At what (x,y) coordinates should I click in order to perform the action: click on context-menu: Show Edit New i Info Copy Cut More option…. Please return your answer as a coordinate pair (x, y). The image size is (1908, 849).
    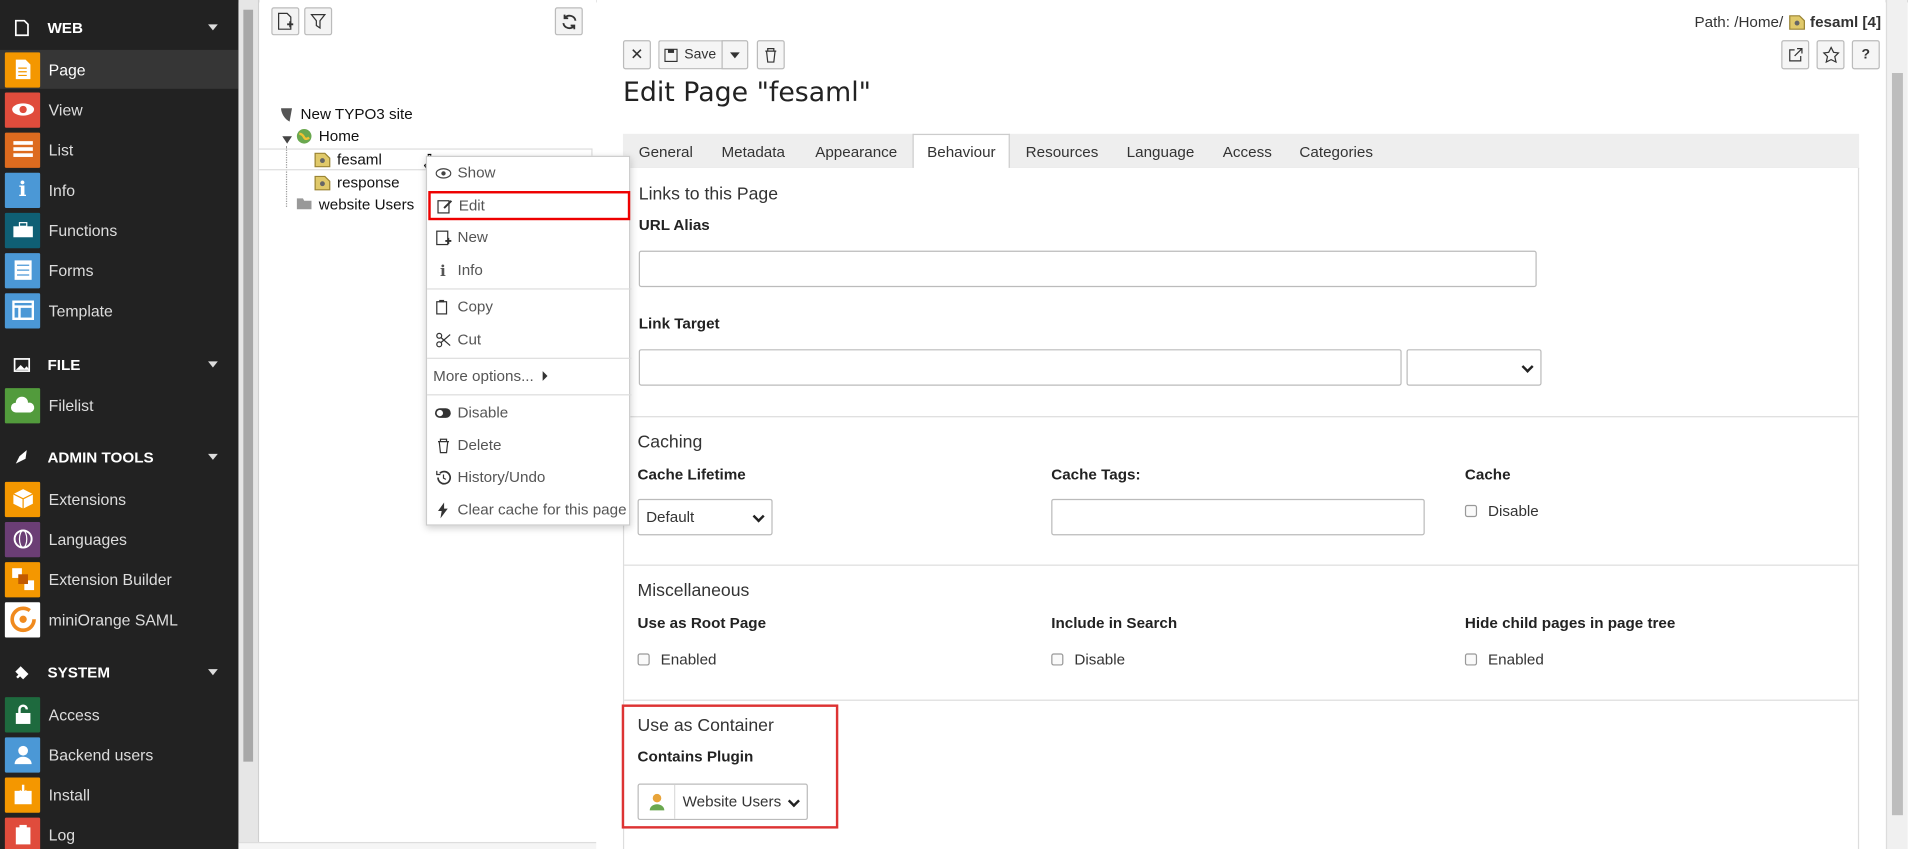
    Looking at the image, I should click on (528, 340).